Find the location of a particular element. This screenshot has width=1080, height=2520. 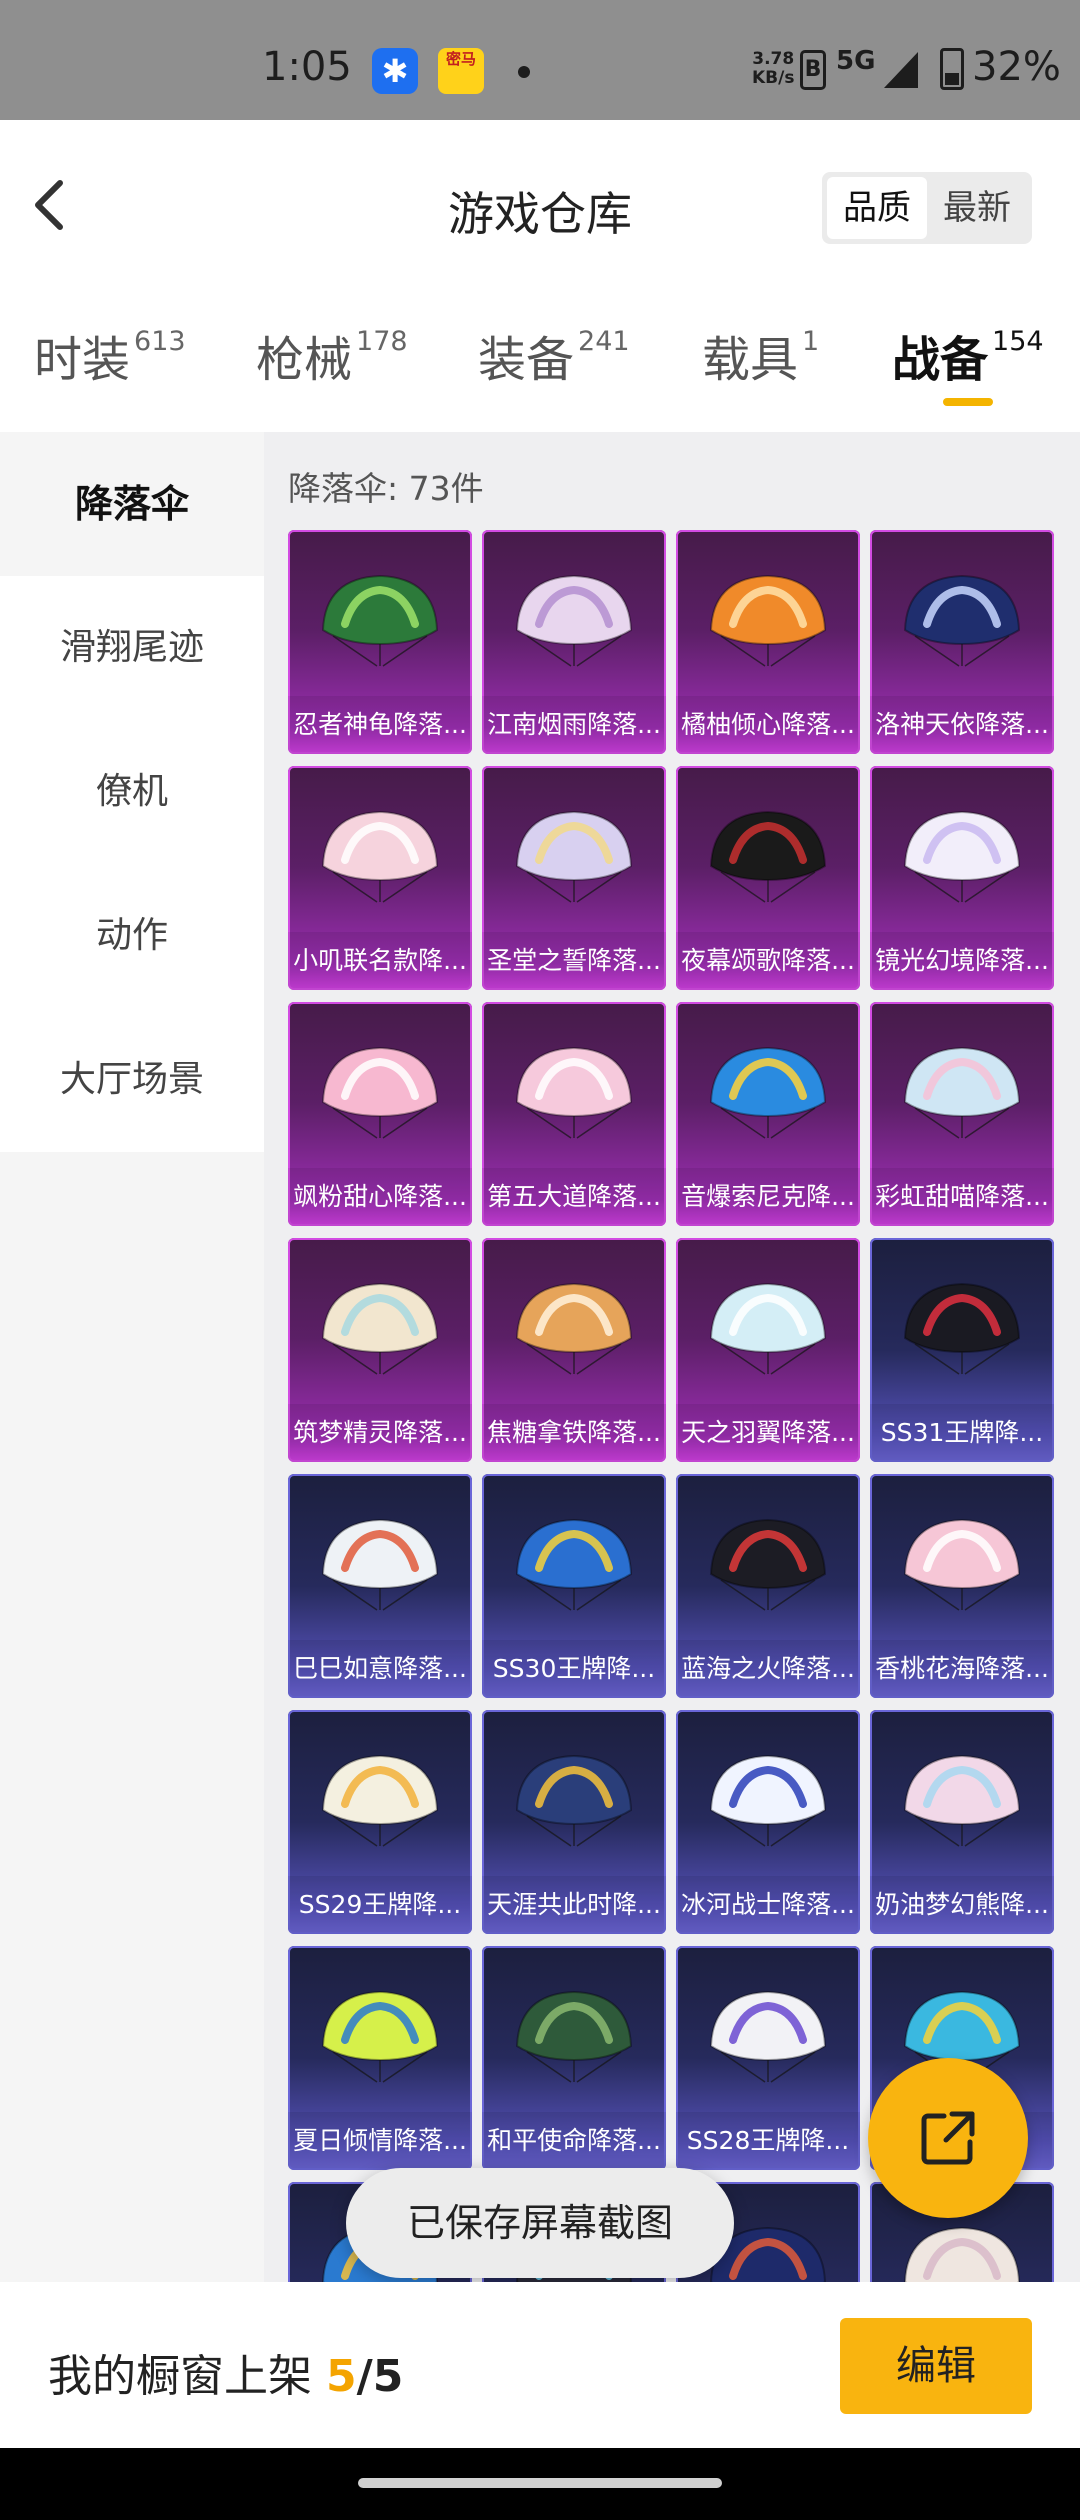

network-speed: 3.78 KB/s is located at coordinates (773, 68).